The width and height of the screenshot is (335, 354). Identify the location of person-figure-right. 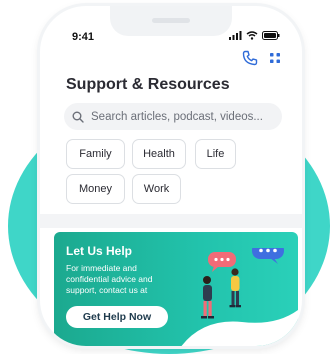
(235, 288).